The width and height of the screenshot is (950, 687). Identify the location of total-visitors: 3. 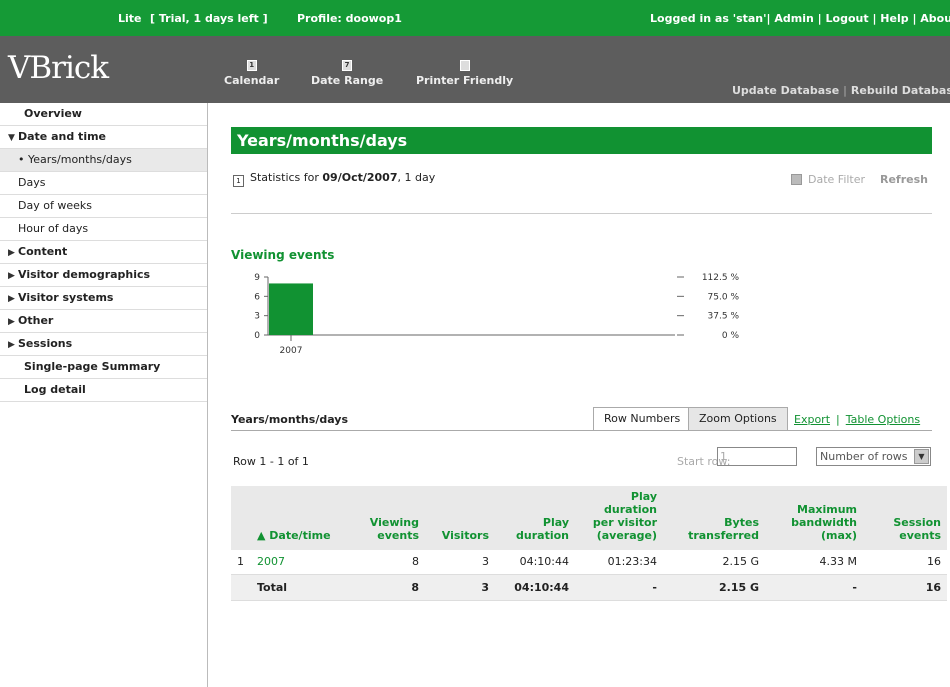
(460, 587).